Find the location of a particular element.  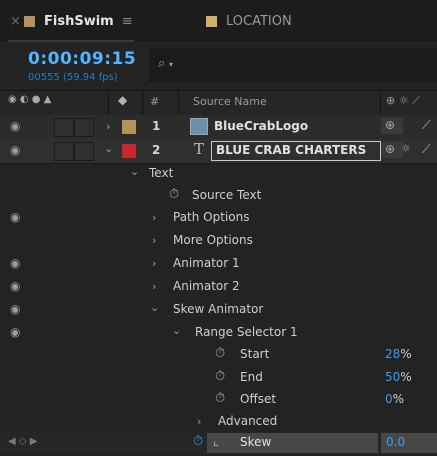

tab-fishswim: × FishSwim ≡ is located at coordinates (71, 21).